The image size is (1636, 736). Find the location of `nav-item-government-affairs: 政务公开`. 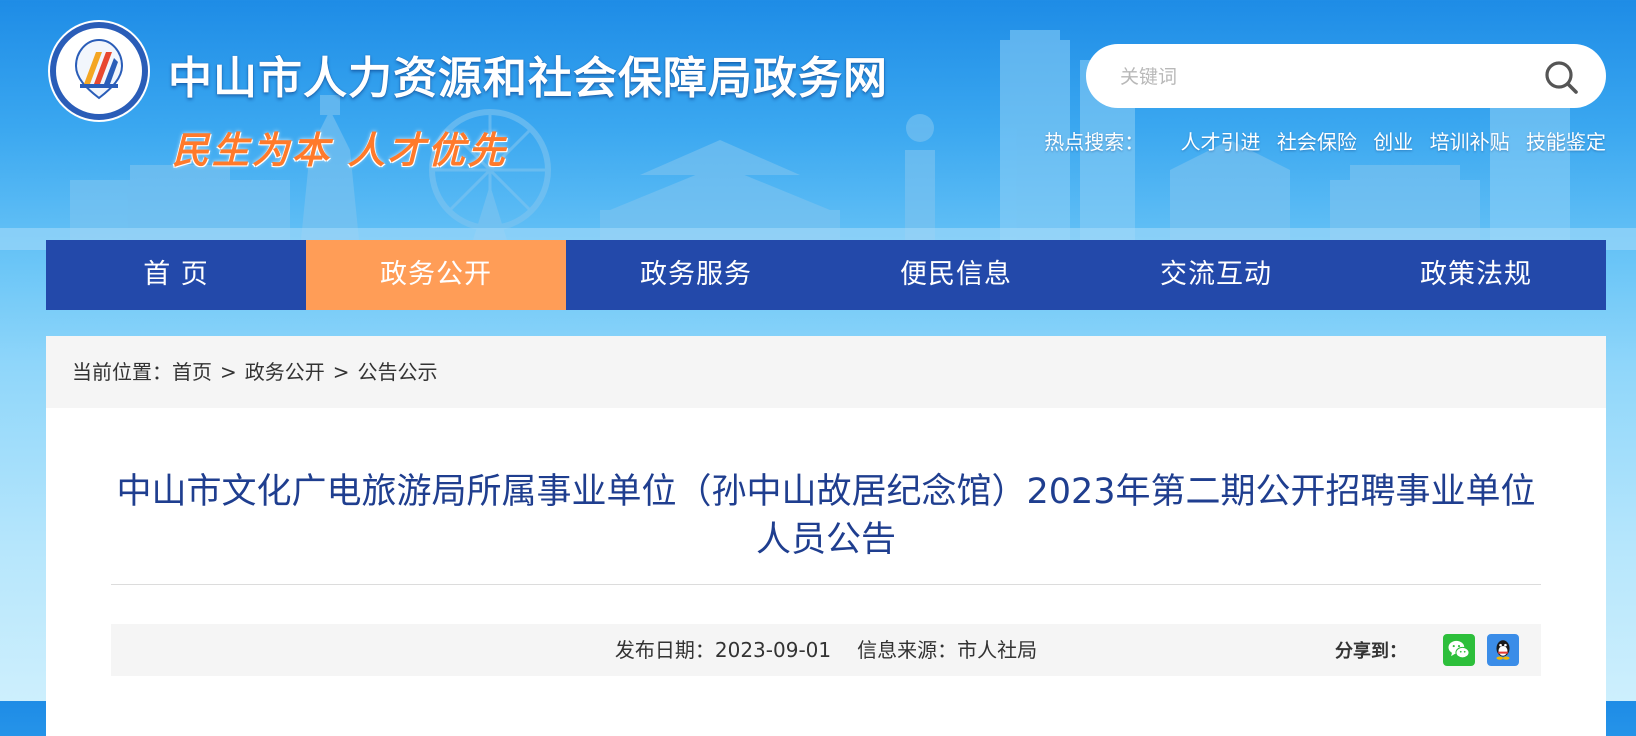

nav-item-government-affairs: 政务公开 is located at coordinates (436, 275).